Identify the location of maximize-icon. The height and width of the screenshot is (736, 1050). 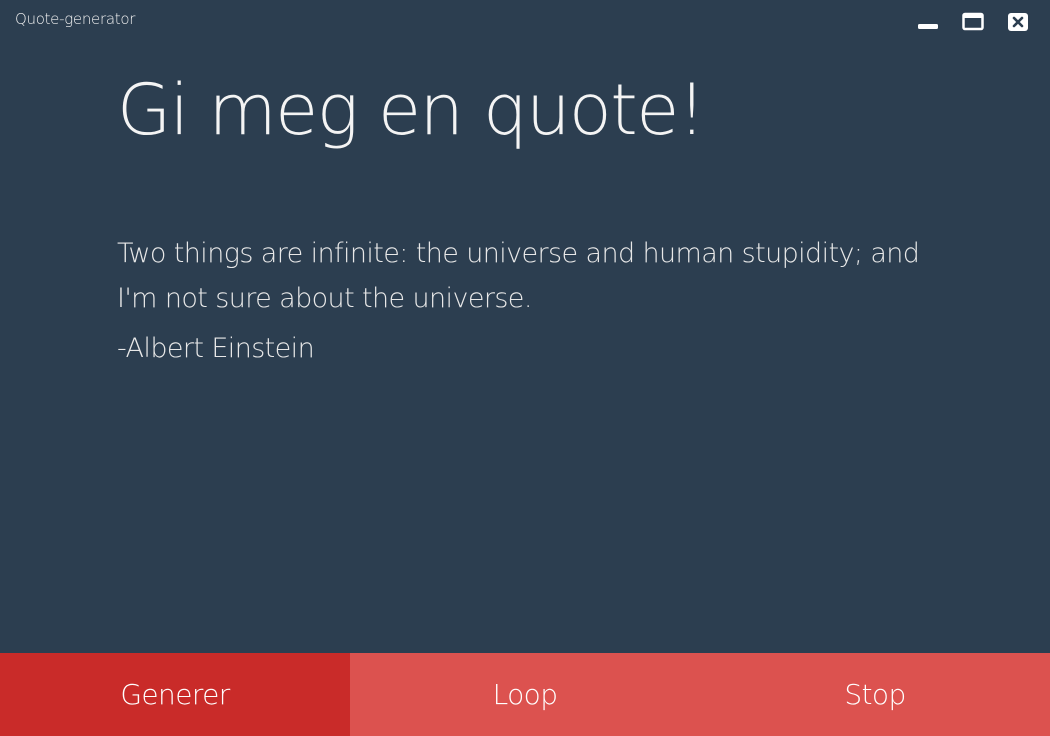
(972, 21).